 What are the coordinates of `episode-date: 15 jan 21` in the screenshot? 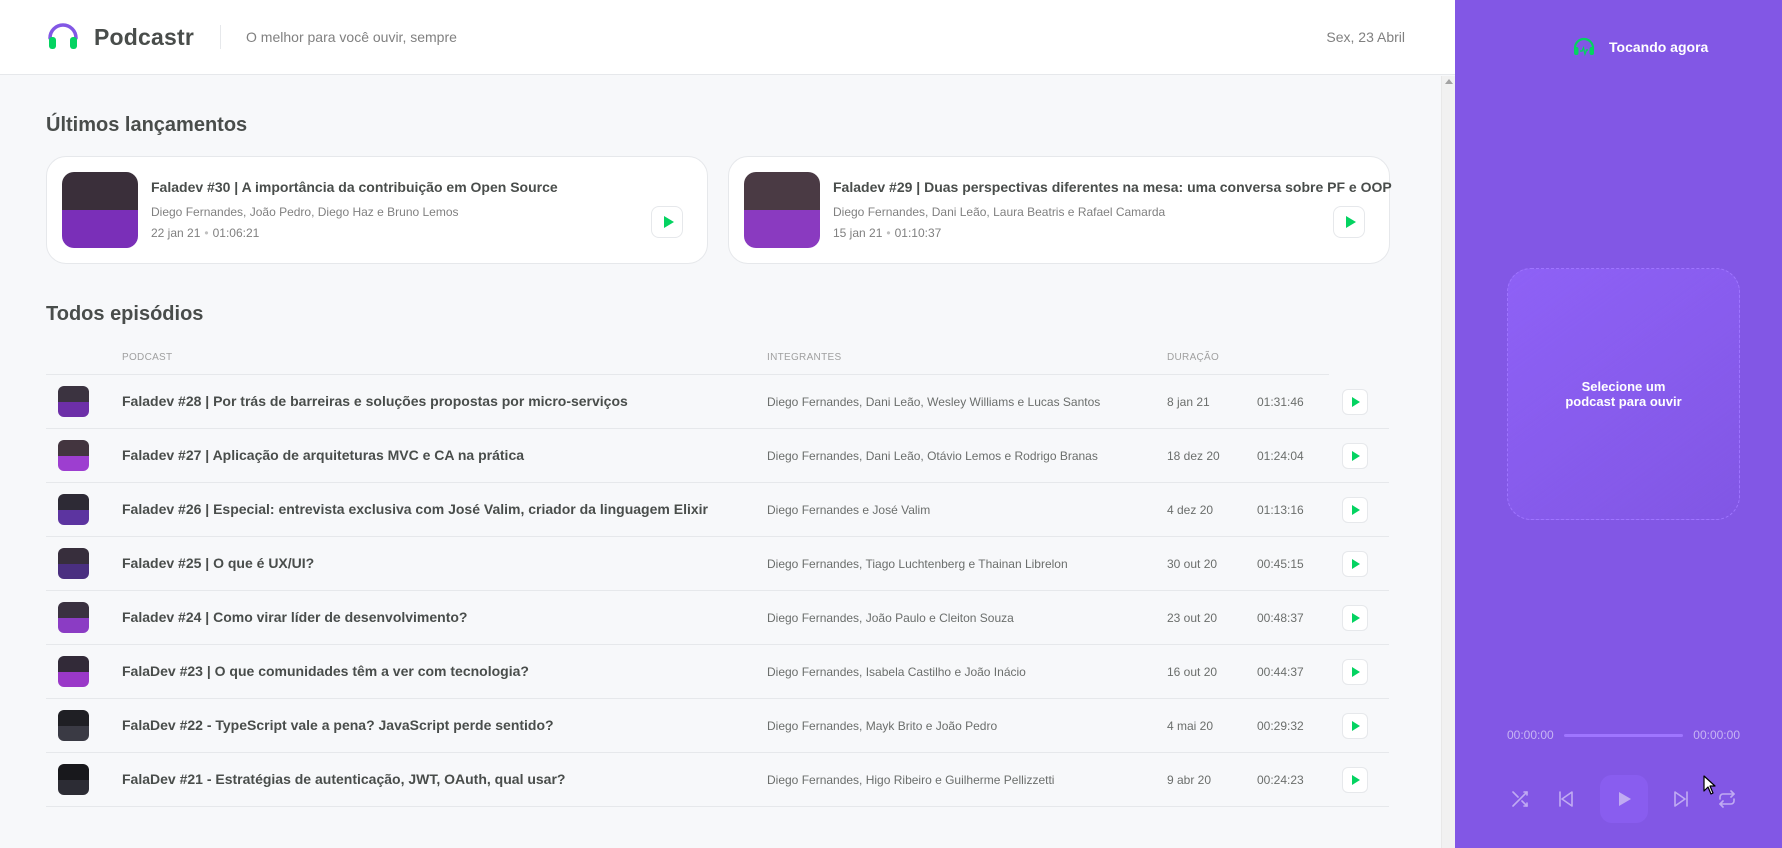 It's located at (858, 233).